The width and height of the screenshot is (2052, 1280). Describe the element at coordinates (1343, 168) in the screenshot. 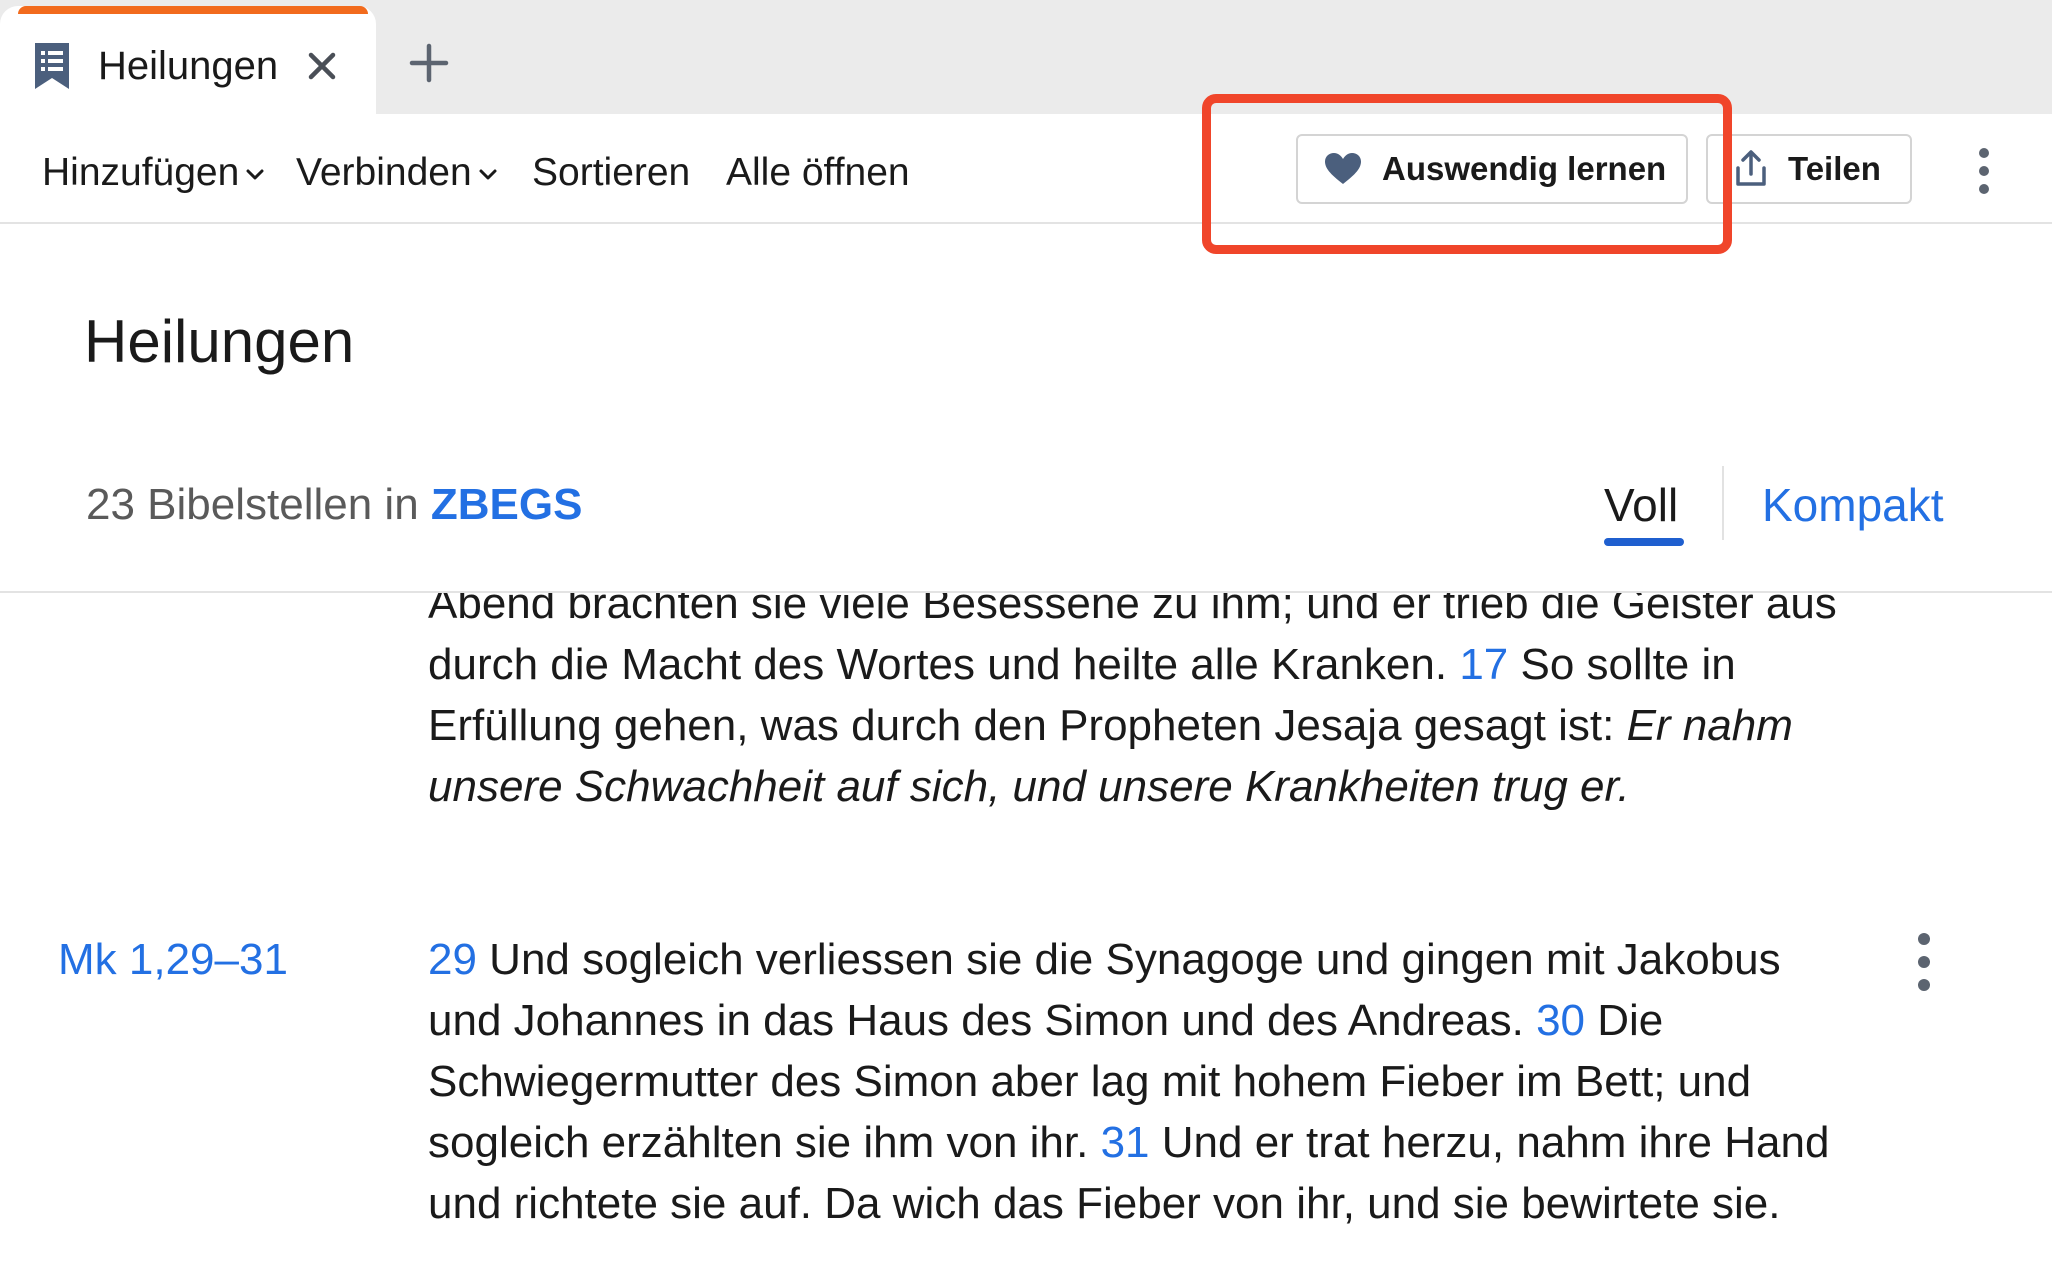

I see `heart-icon` at that location.